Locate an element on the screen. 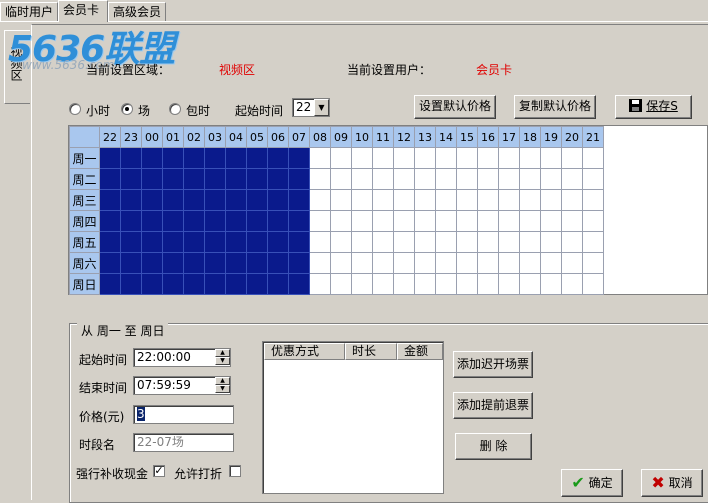 The width and height of the screenshot is (708, 503). hour-header-06: 06 is located at coordinates (278, 137).